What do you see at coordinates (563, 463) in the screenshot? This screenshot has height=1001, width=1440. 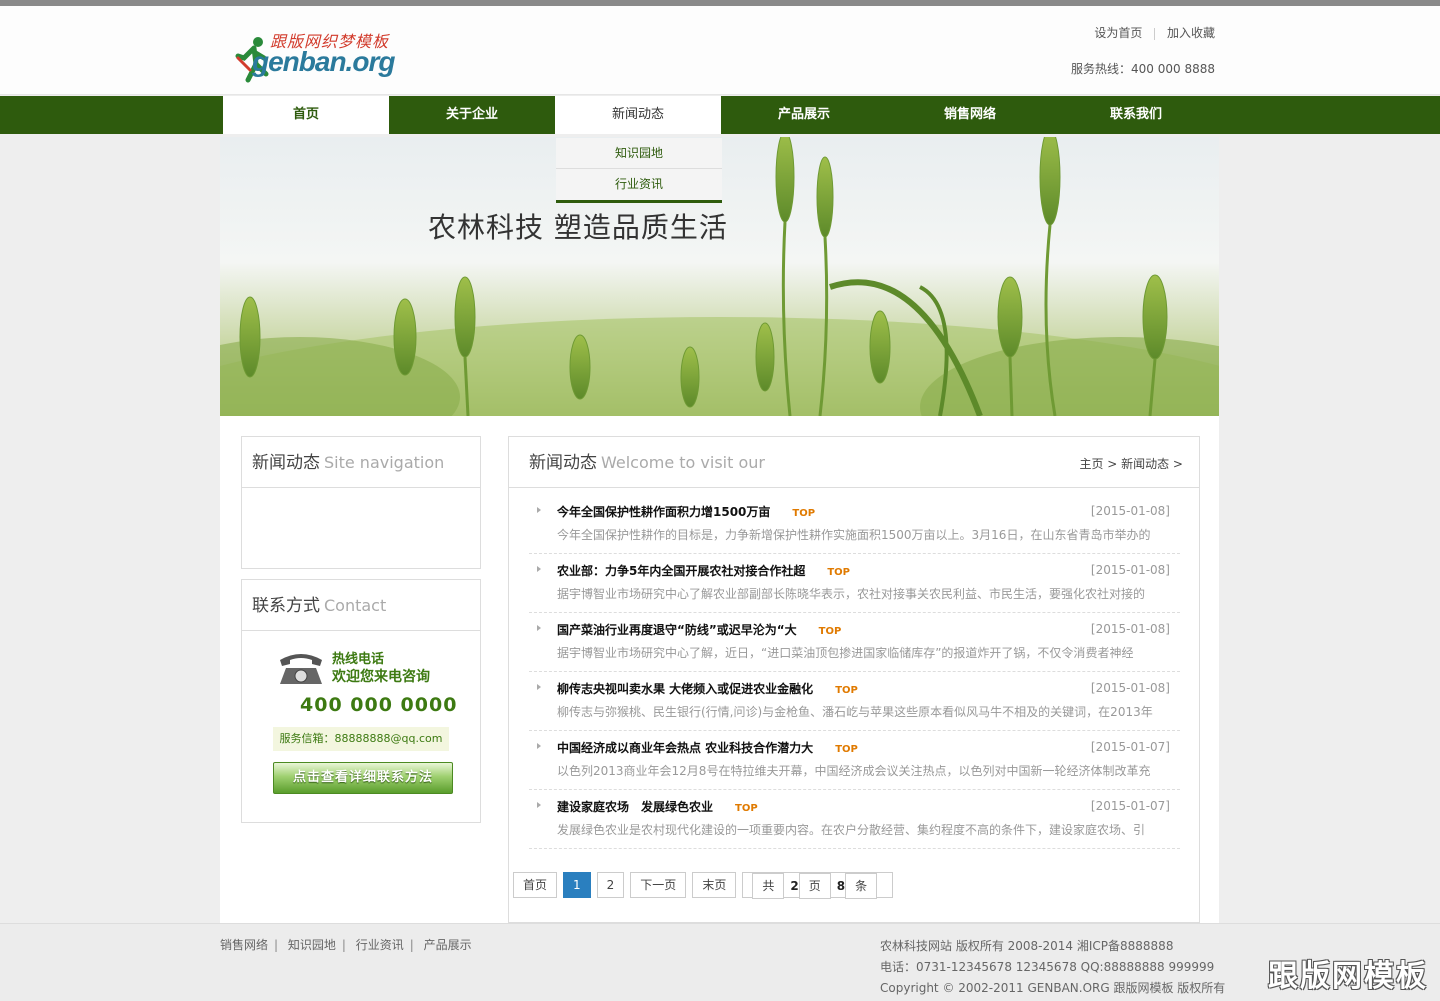 I see `news-title-cn: 新闻动态` at bounding box center [563, 463].